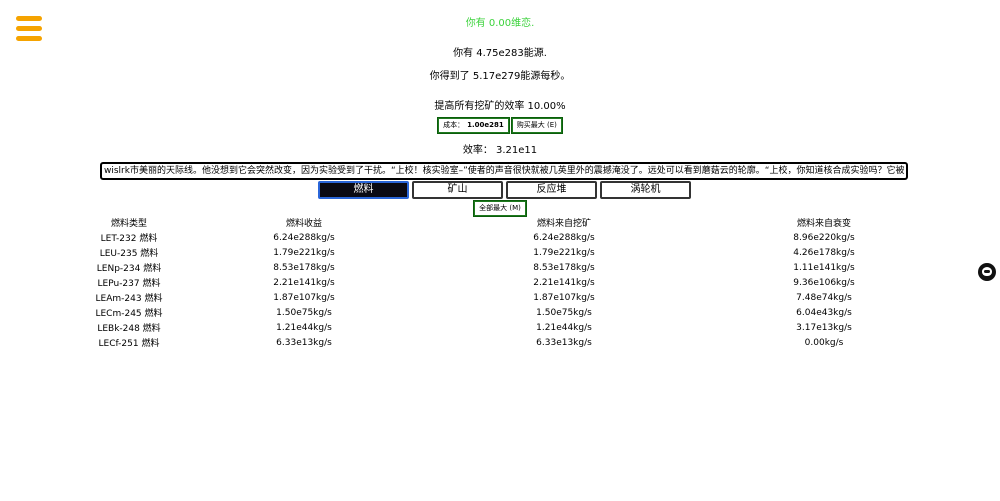 This screenshot has height=501, width=1000. What do you see at coordinates (500, 150) in the screenshot?
I see `efficiency-text: 效率： 3.21e11` at bounding box center [500, 150].